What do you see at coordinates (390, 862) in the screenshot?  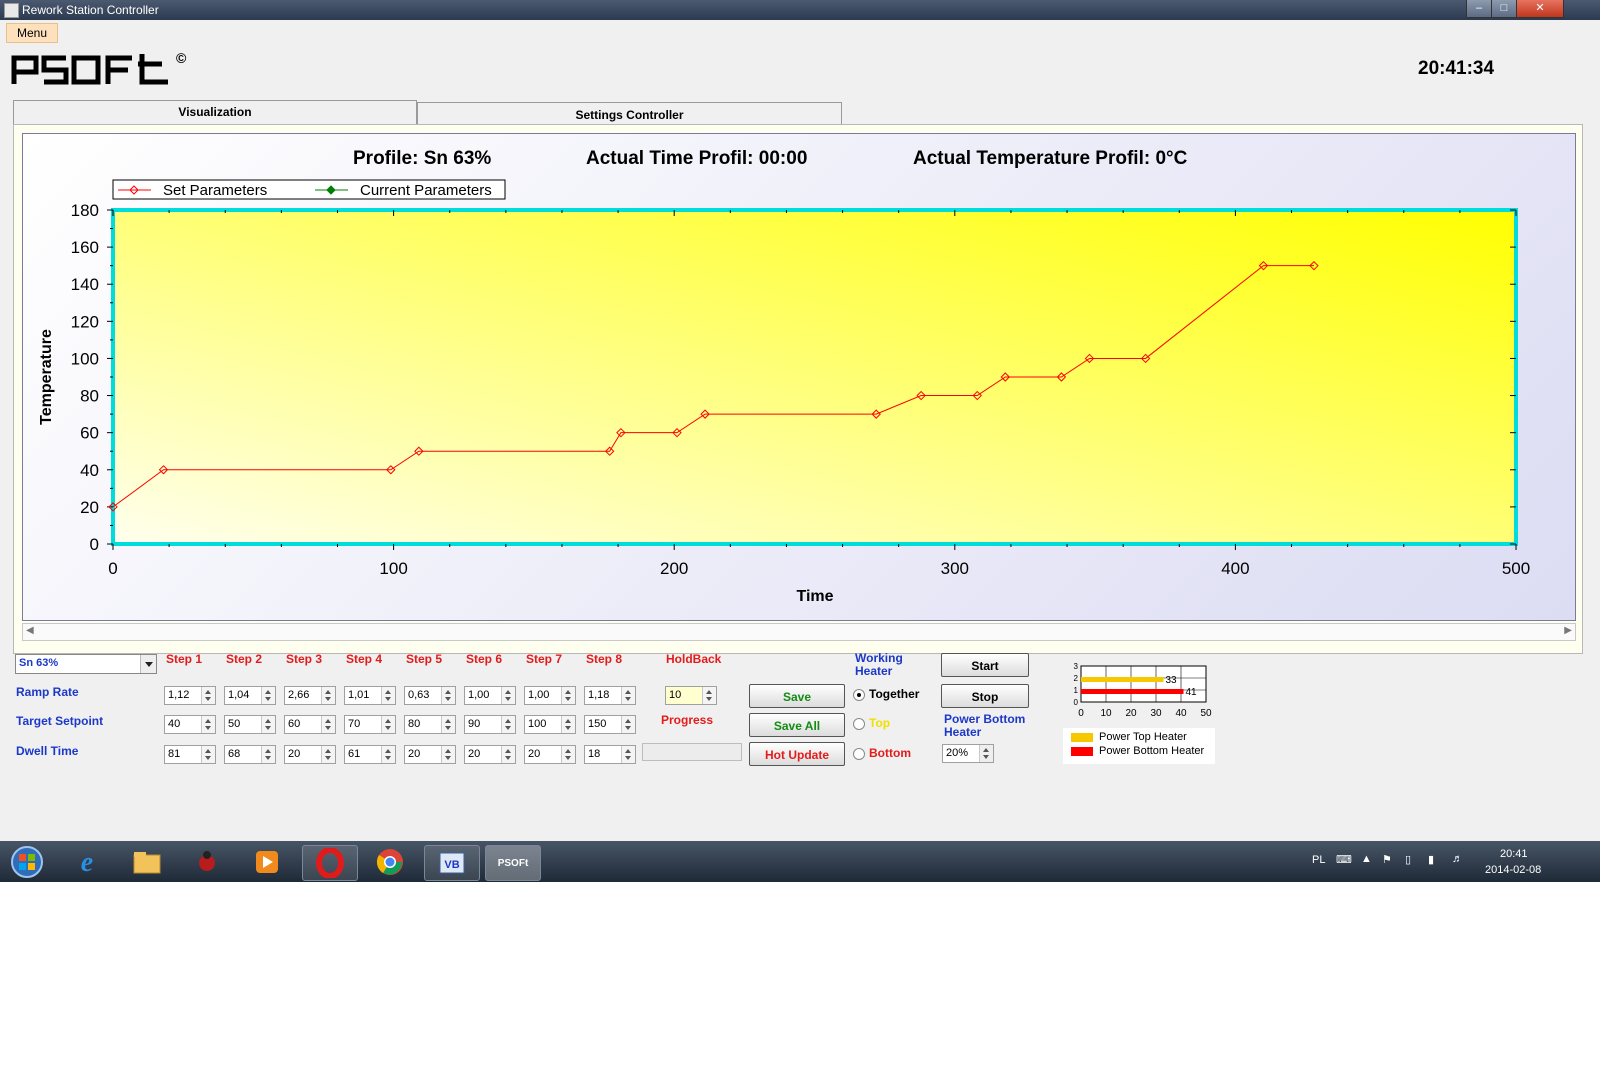 I see `chrome-icon` at bounding box center [390, 862].